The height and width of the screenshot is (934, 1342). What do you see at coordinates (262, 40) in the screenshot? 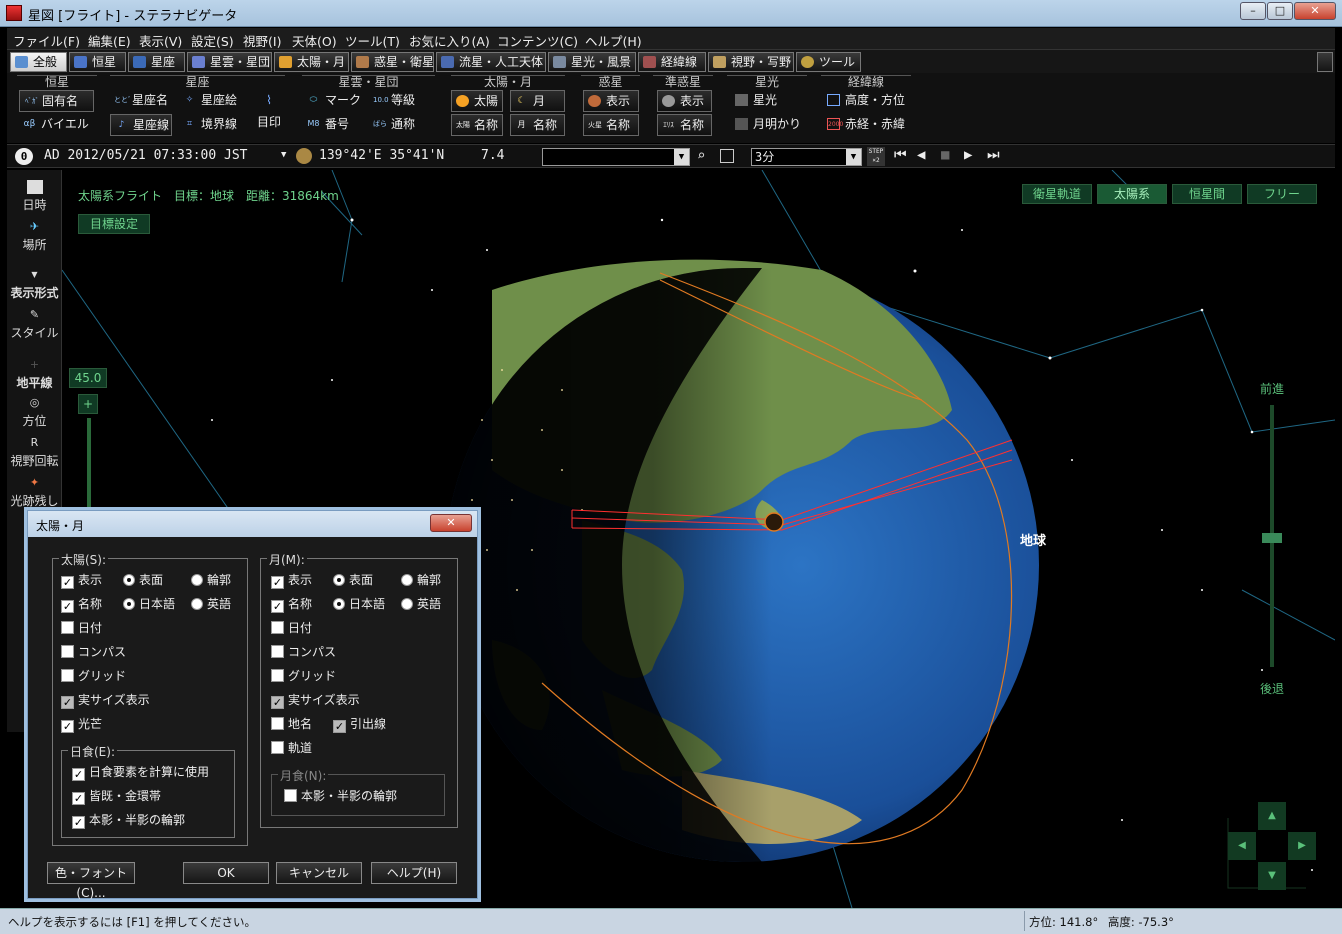
I see `menu-field: 視野(I)` at bounding box center [262, 40].